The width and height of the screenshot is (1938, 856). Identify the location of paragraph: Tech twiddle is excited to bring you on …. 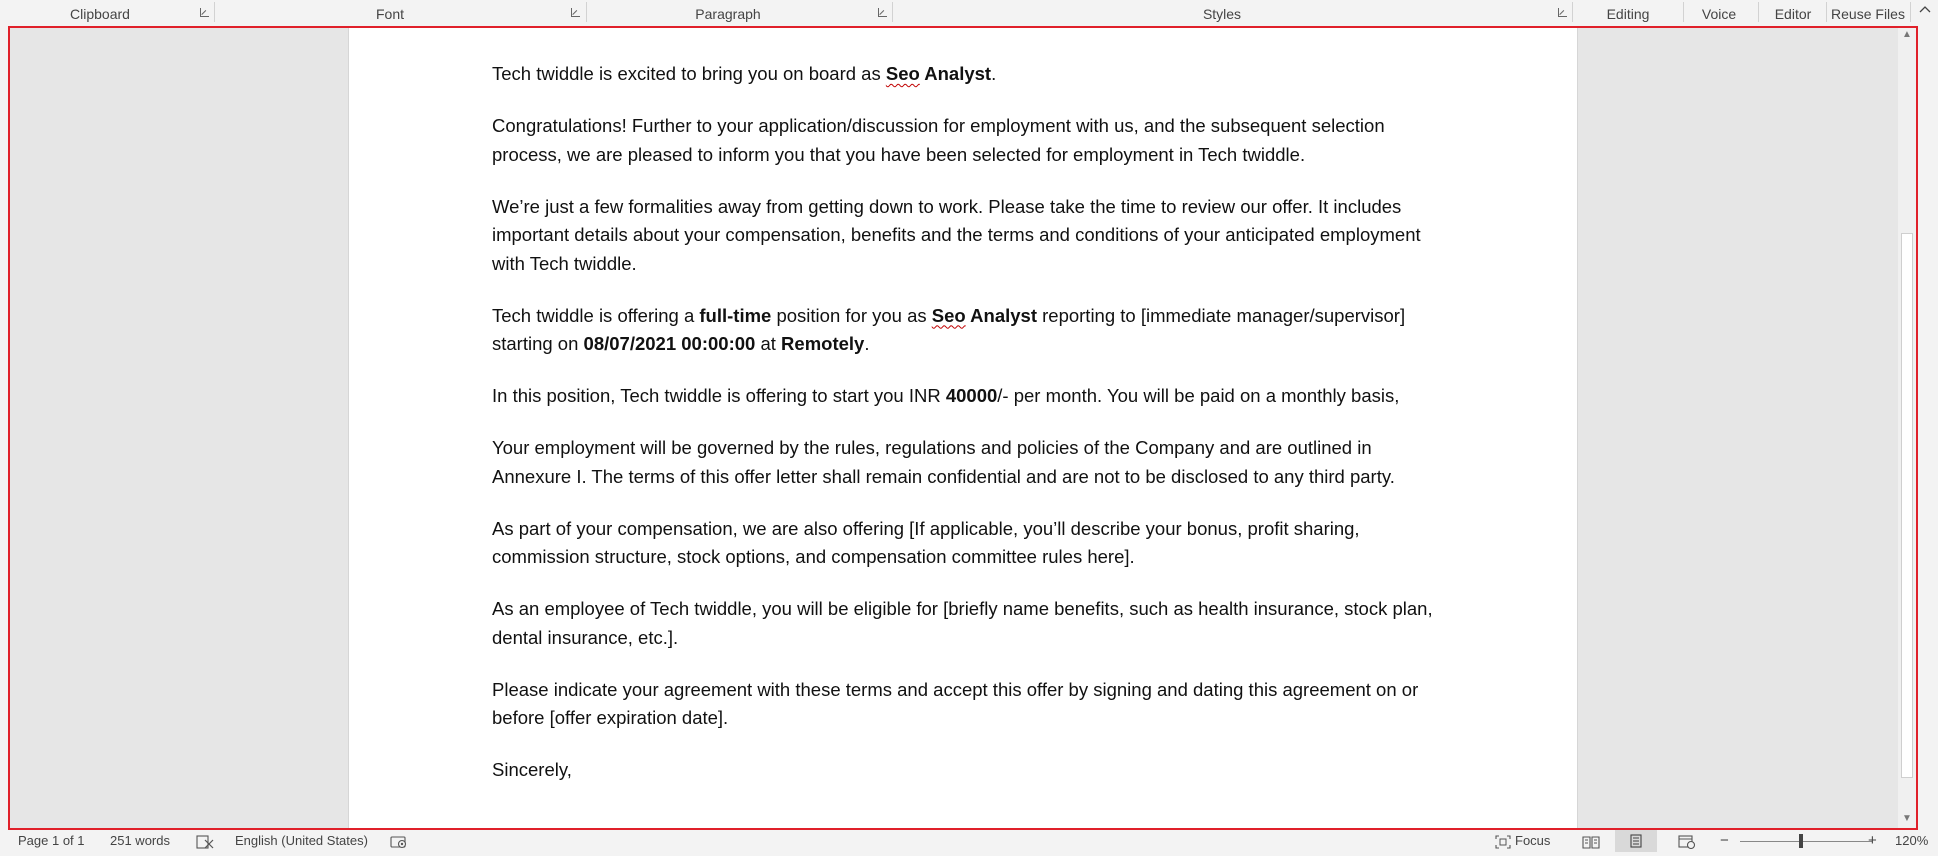
(972, 74).